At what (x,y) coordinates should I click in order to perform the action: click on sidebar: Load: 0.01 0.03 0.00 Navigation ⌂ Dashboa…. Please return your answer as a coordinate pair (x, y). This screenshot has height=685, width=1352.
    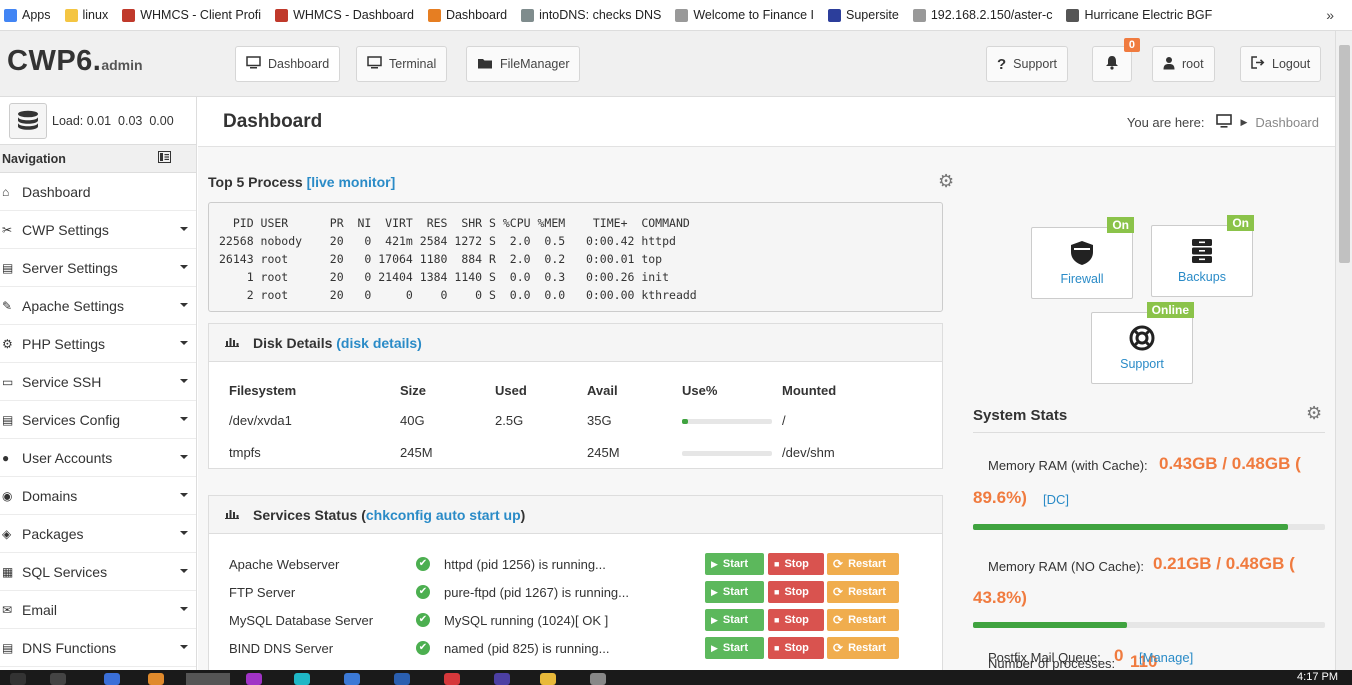
    Looking at the image, I should click on (98, 383).